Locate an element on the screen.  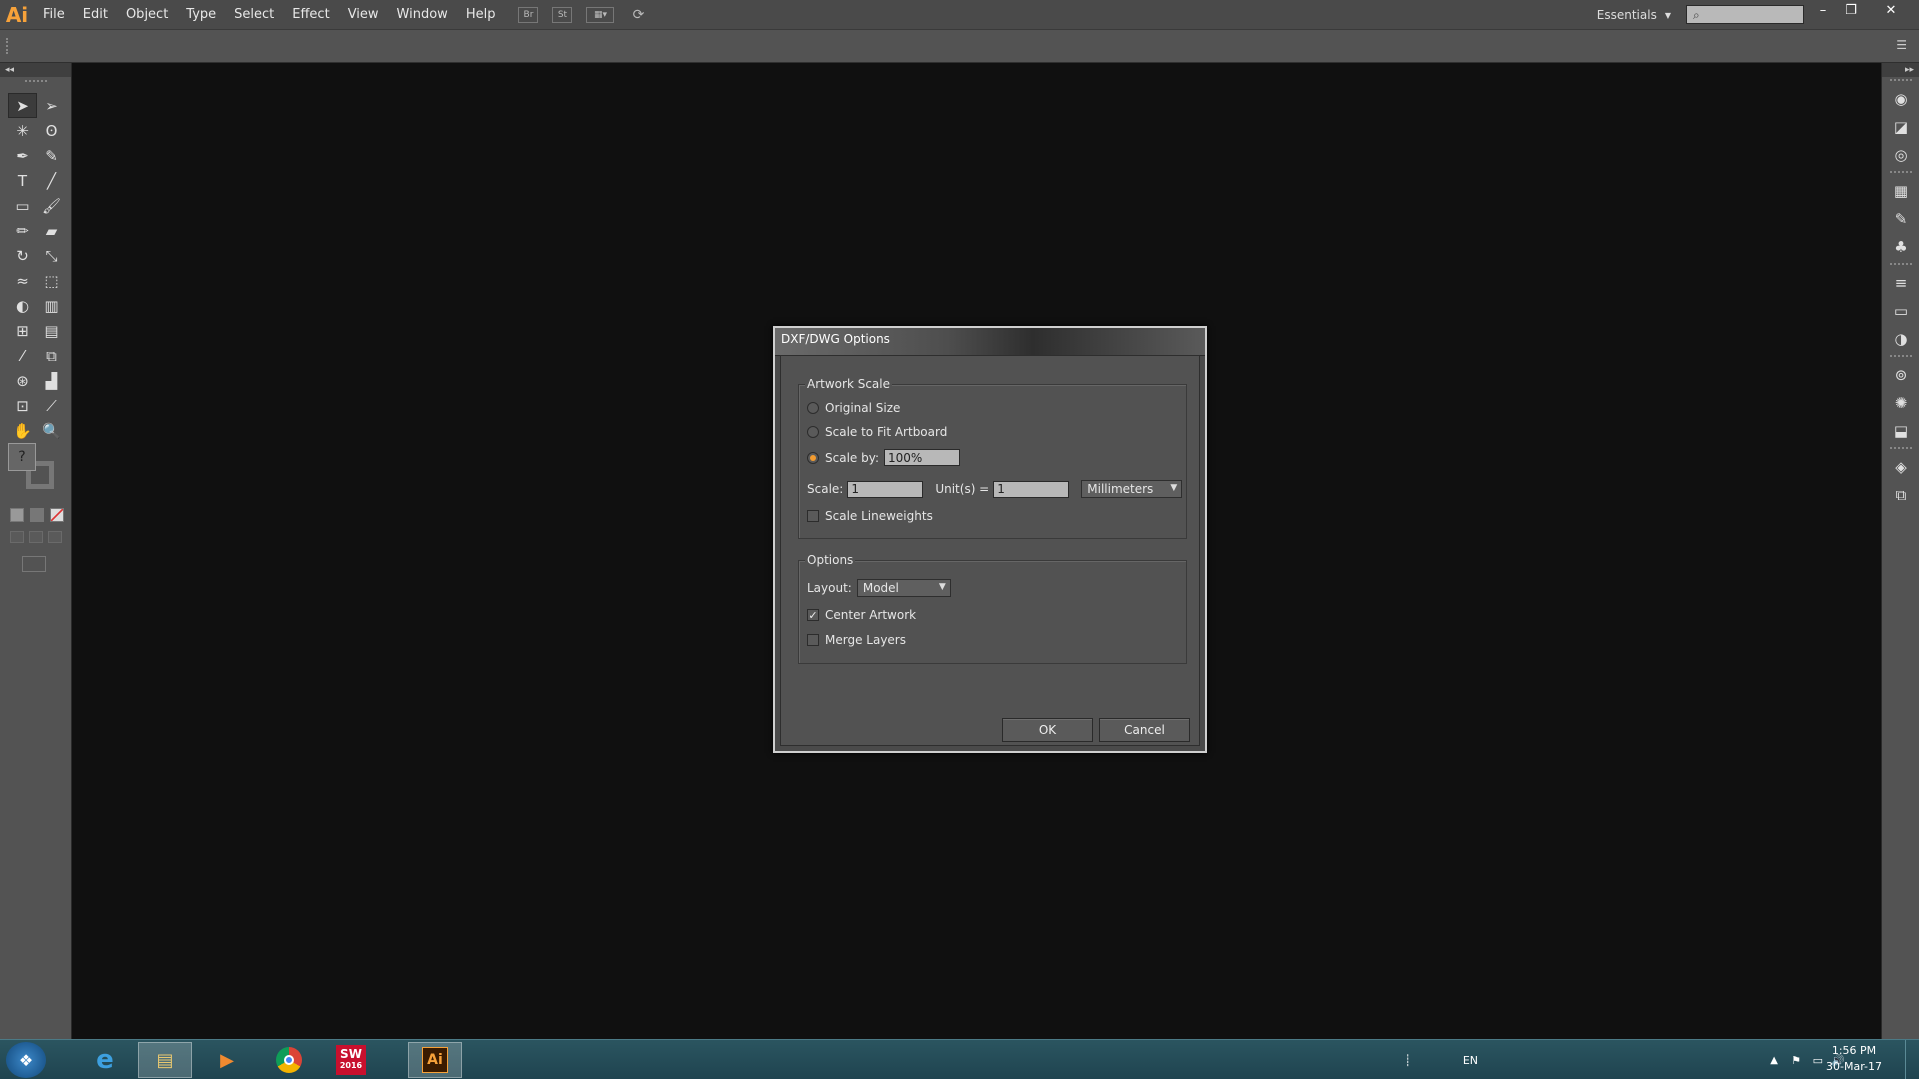
center-artwork-checkbox: ✓ Center Artwork is located at coordinates (861, 615).